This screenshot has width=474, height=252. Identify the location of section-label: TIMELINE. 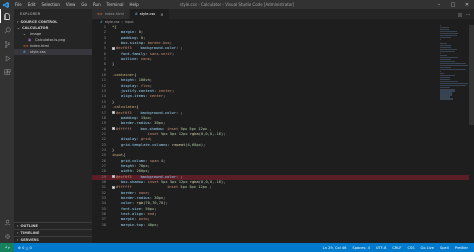
(30, 232).